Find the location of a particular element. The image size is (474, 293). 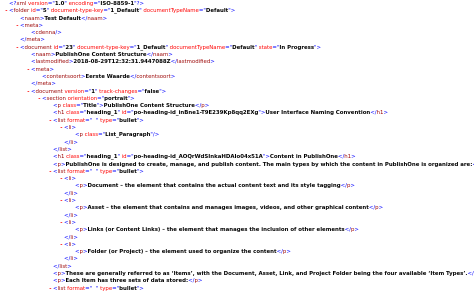

xml-attribute-value: 1.0 is located at coordinates (60, 4).